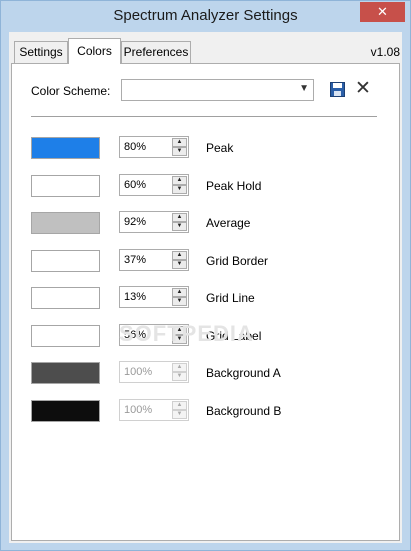 The height and width of the screenshot is (551, 411). I want to click on tab-settings: Settings, so click(41, 52).